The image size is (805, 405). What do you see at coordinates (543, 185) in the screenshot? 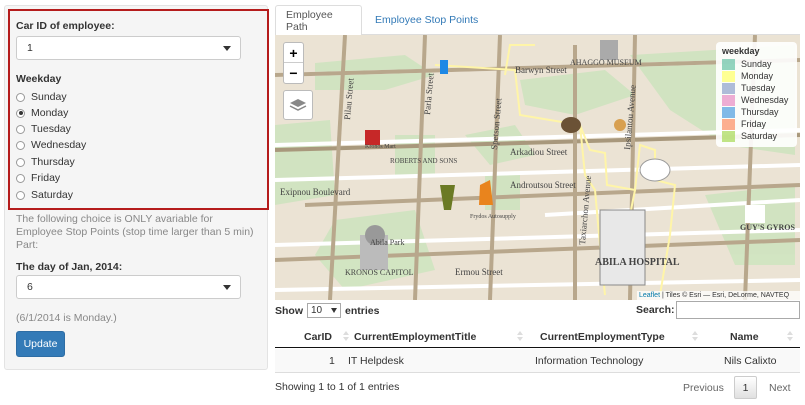
I see `street-label: Androutsou Street` at bounding box center [543, 185].